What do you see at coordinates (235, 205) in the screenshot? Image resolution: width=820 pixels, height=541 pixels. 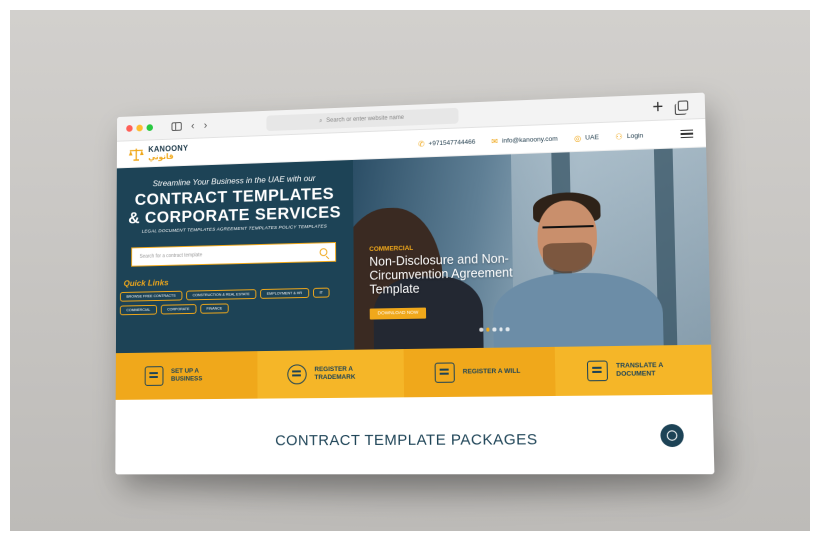 I see `hero-title: CONTRACT TEMPLATES & CORPORATE SERVICES` at bounding box center [235, 205].